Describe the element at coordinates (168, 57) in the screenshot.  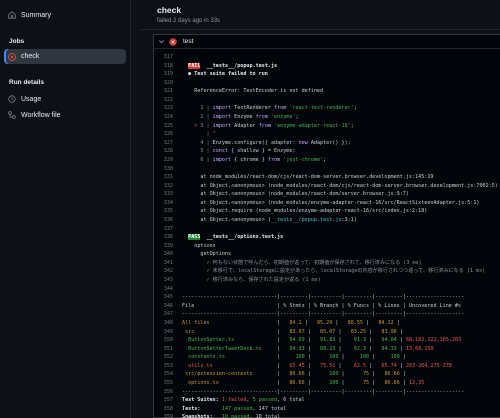
I see `line-number: 317` at that location.